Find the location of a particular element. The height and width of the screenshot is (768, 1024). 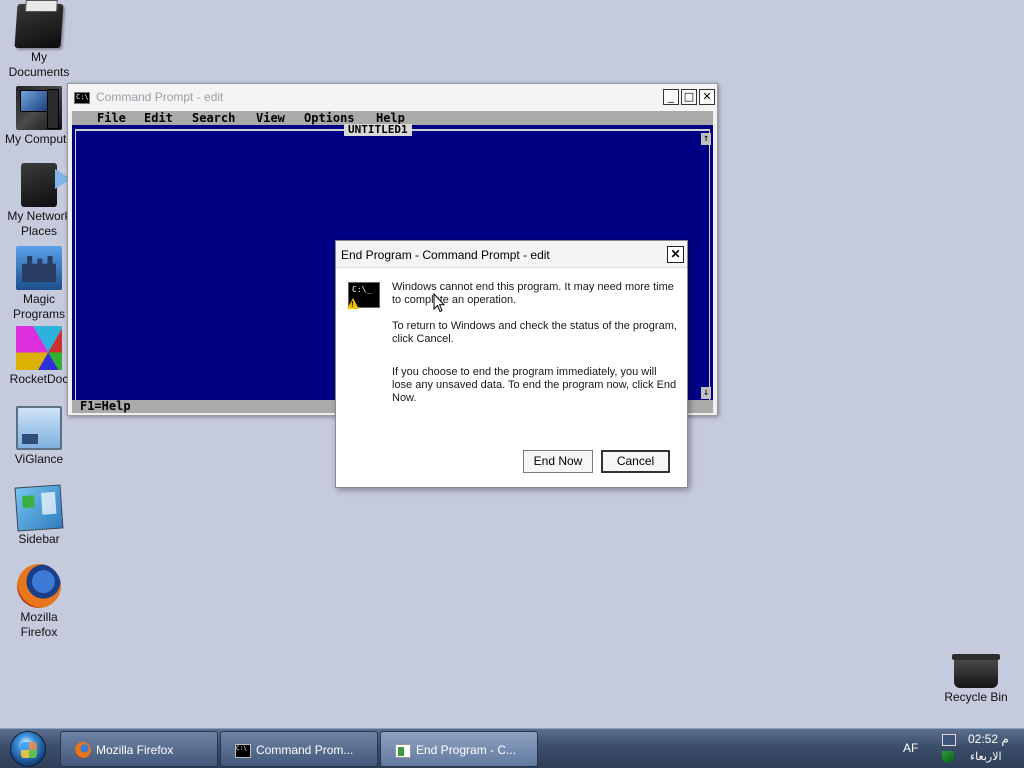

scroll-down-arrow: ↓ is located at coordinates (706, 393).